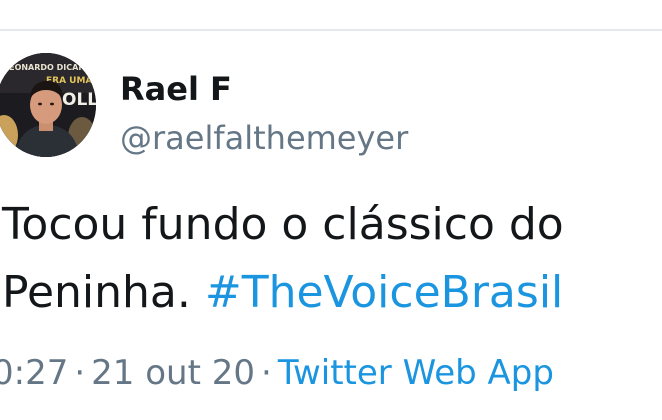 The width and height of the screenshot is (662, 420). Describe the element at coordinates (277, 373) in the screenshot. I see `tweet-metadata: 0:27 · 21 out 20 · Twitter Web App` at that location.